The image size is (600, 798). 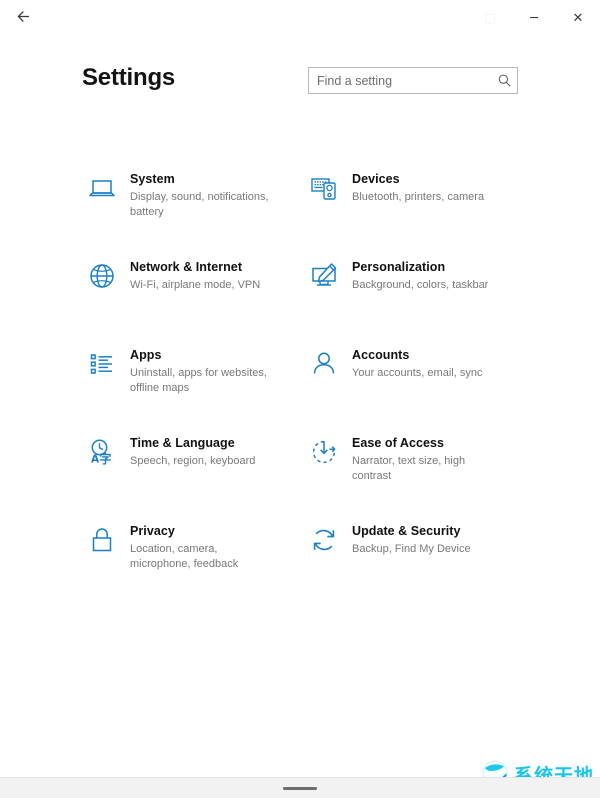 I want to click on tile-text: Accounts Your accounts, email, sync, so click(x=417, y=362).